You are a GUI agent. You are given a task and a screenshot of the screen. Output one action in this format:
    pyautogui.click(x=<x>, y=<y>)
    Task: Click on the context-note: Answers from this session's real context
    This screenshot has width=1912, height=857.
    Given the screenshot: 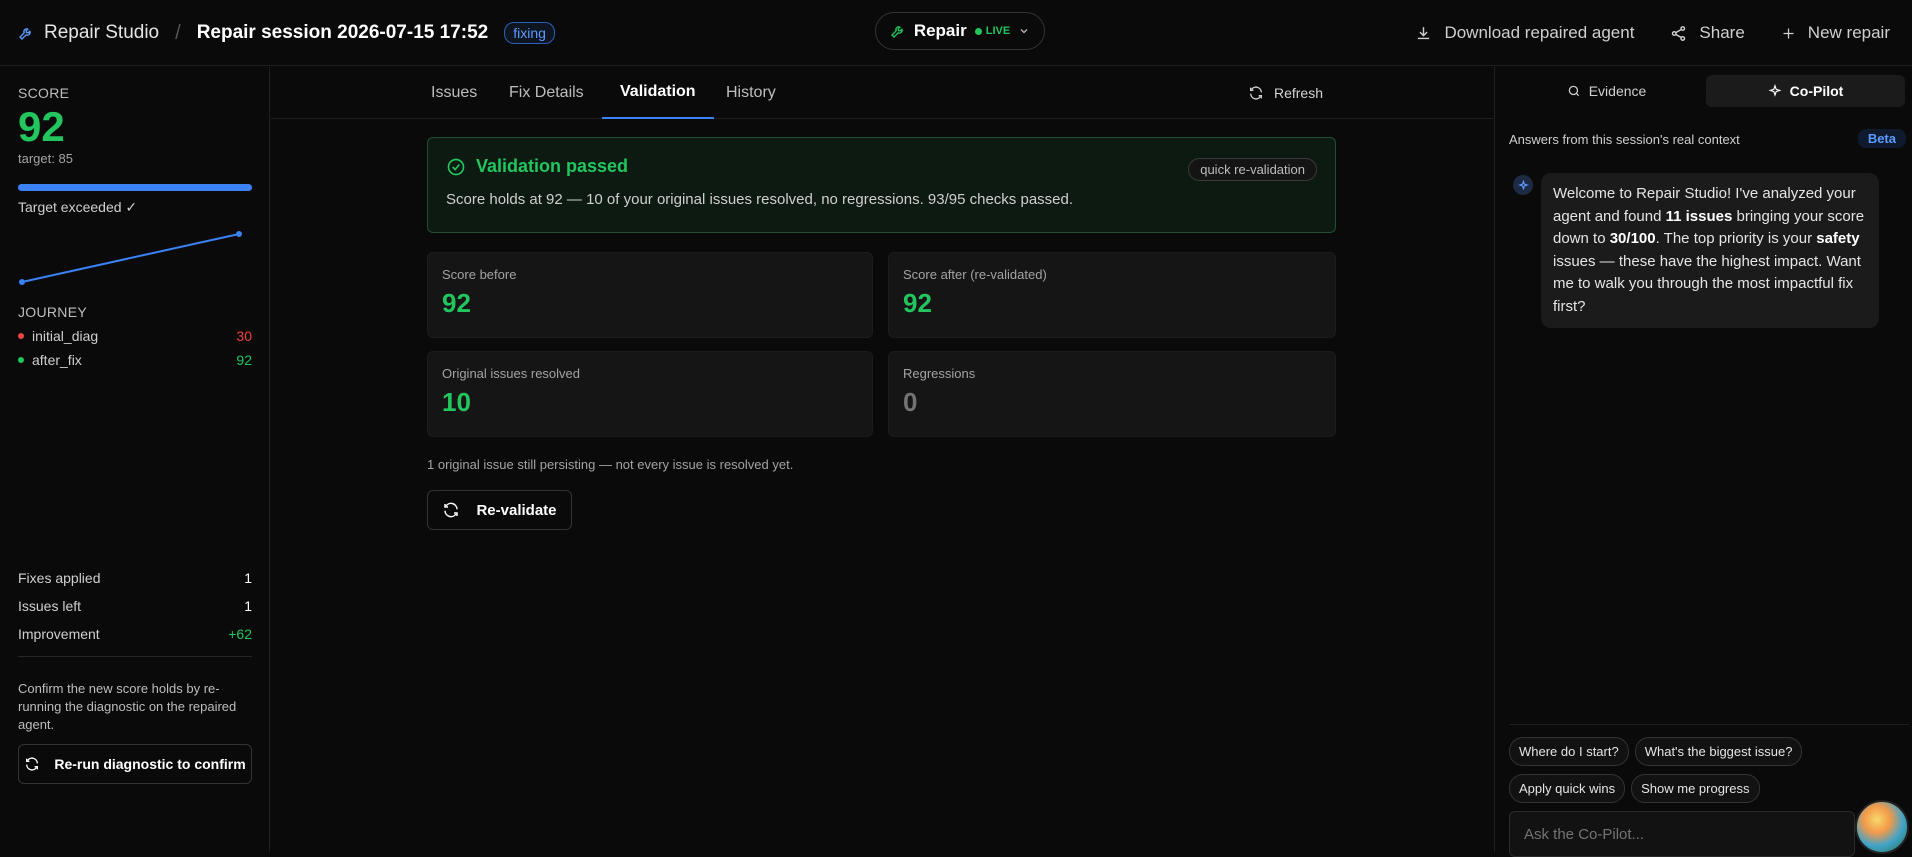 What is the action you would take?
    pyautogui.click(x=1624, y=139)
    